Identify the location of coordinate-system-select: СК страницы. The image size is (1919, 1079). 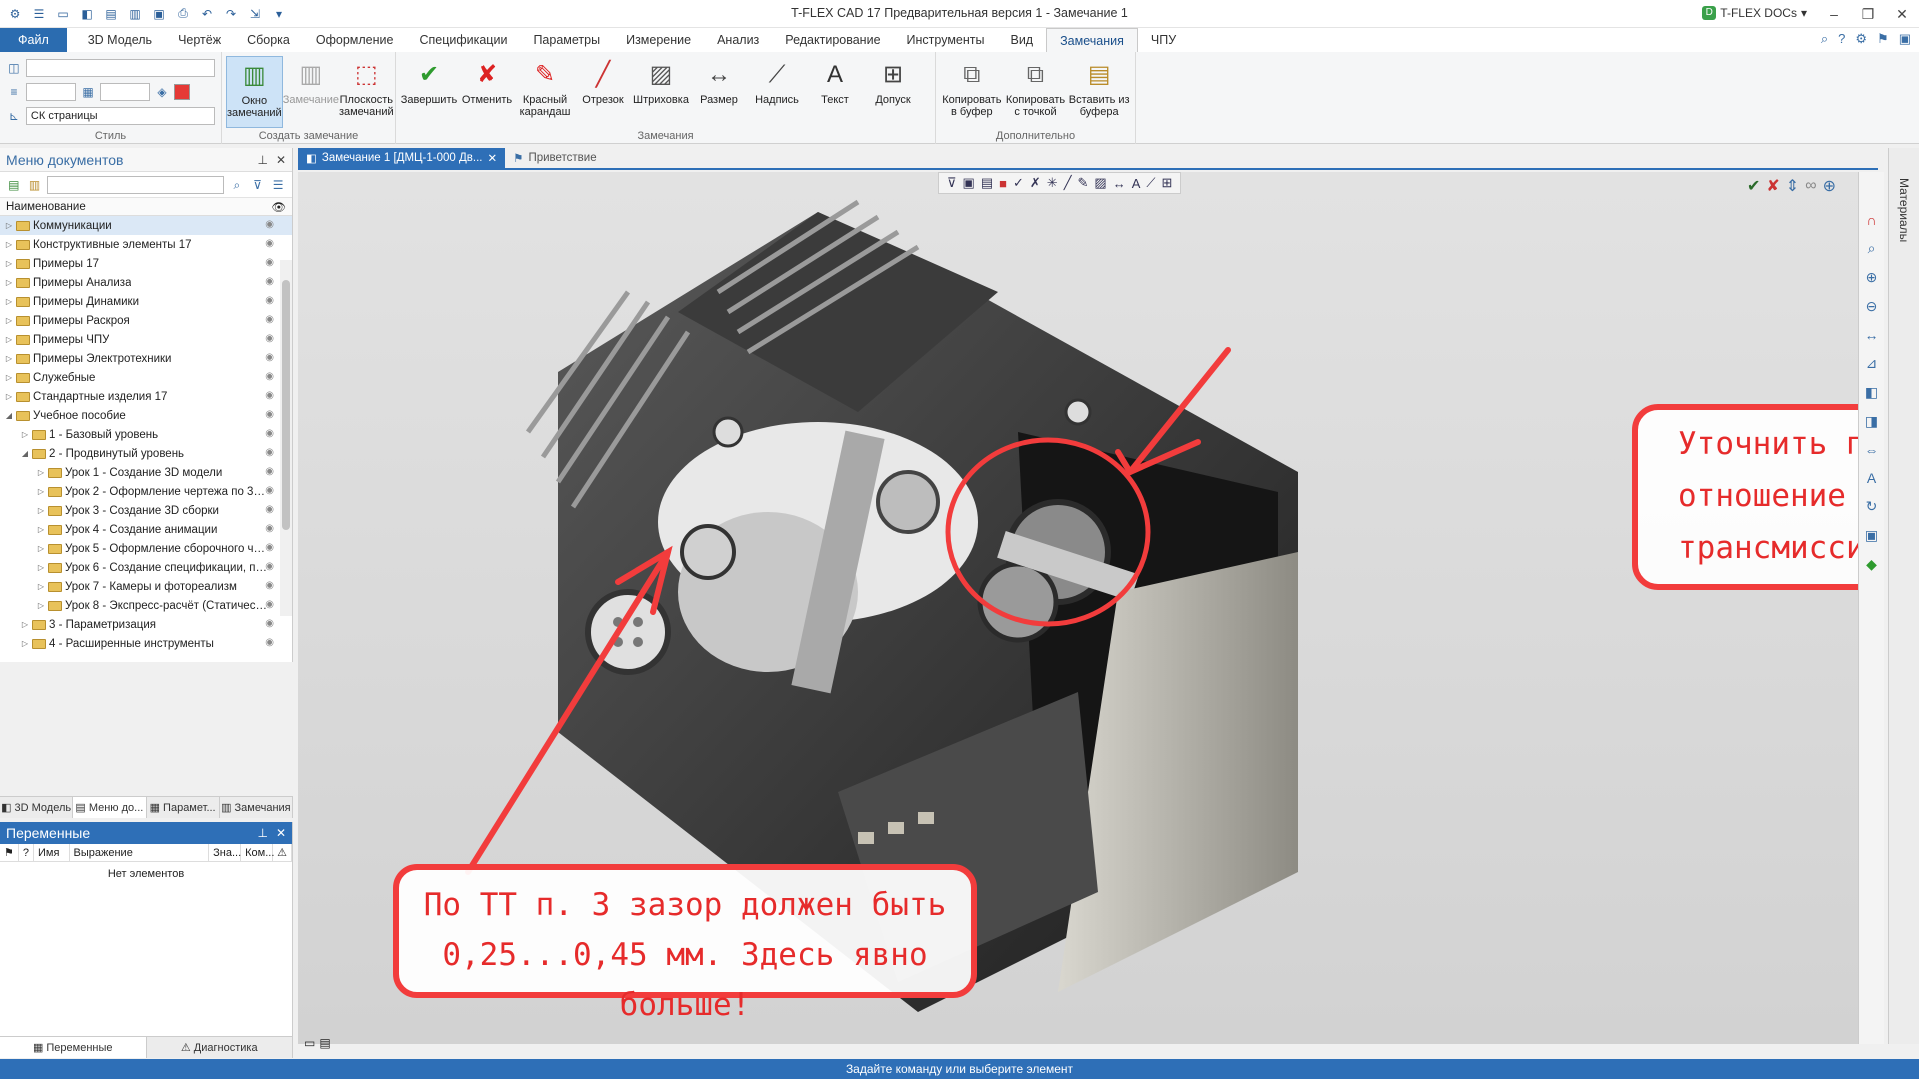
(120, 116).